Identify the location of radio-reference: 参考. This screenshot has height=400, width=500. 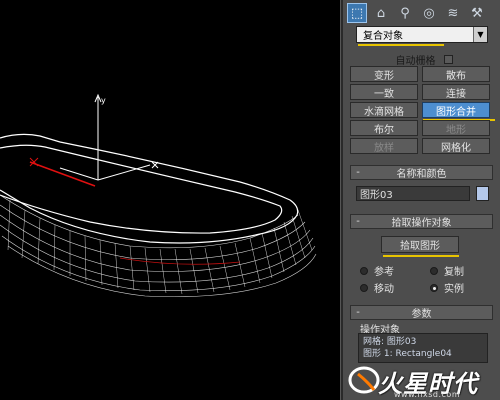
(377, 270).